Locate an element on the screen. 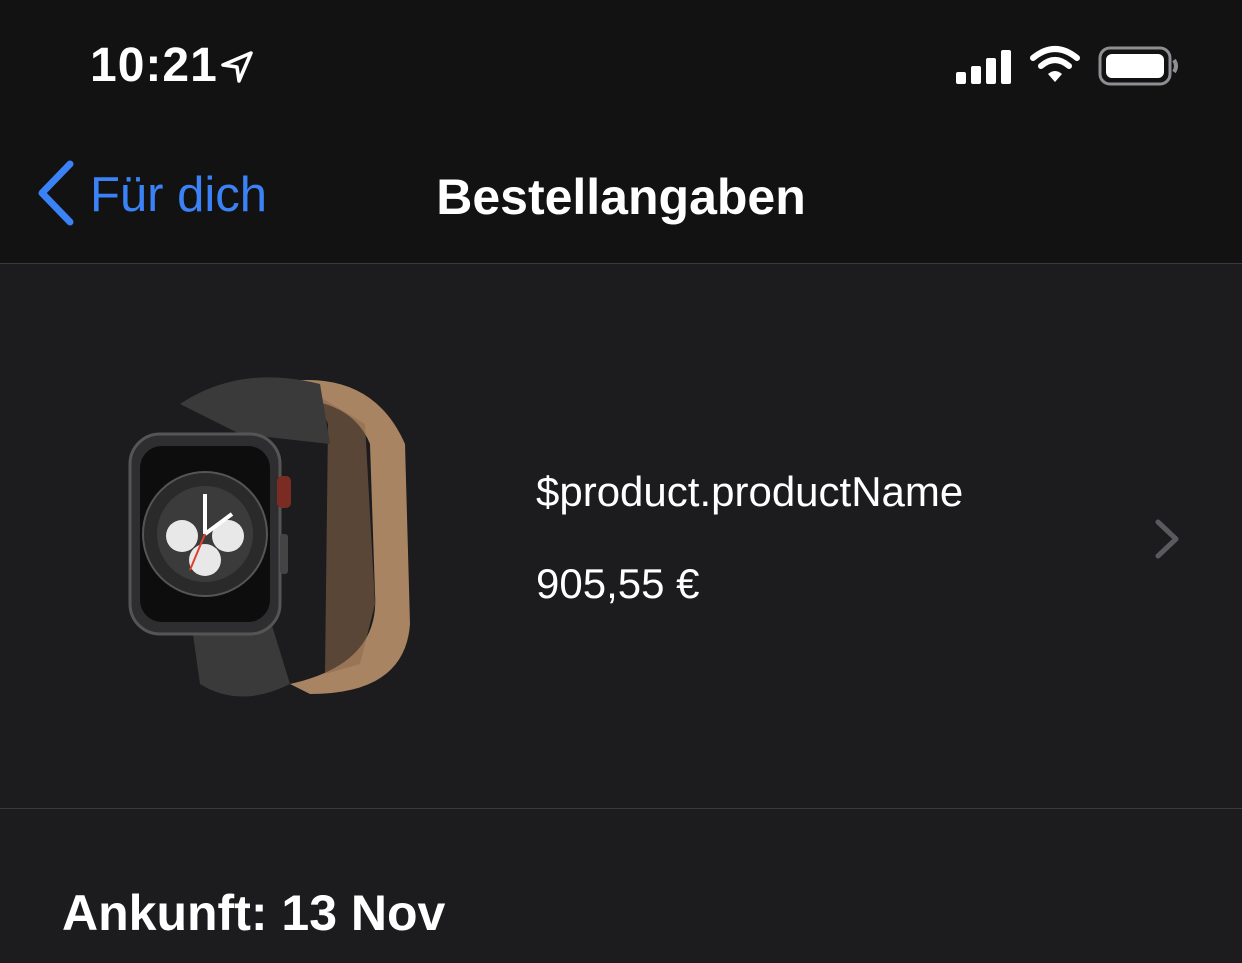 The height and width of the screenshot is (963, 1242). chevron-right-icon is located at coordinates (1167, 541).